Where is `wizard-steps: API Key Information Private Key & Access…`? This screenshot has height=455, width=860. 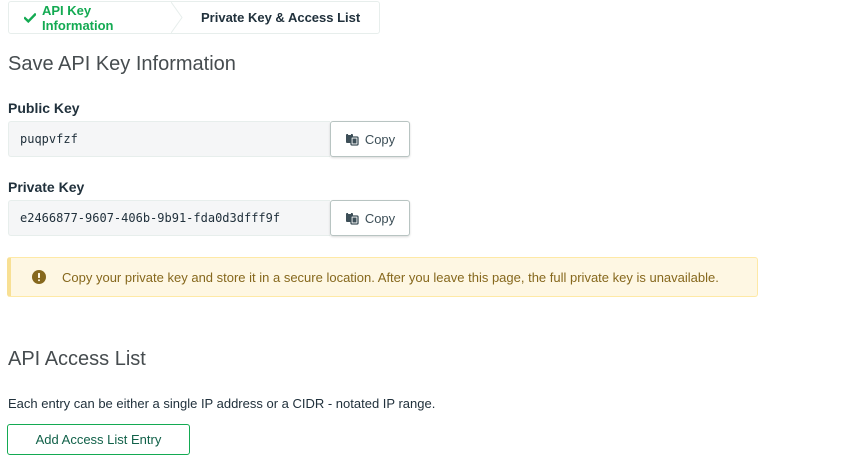 wizard-steps: API Key Information Private Key & Access… is located at coordinates (194, 17).